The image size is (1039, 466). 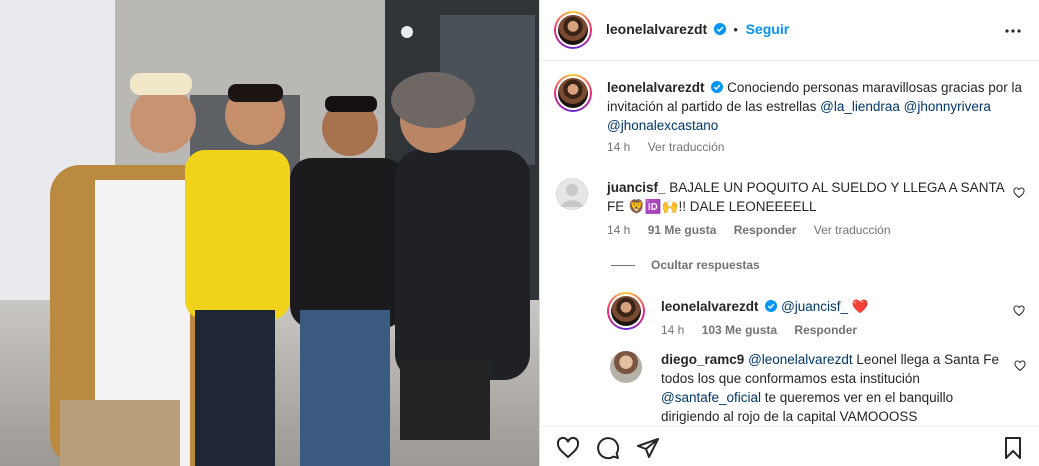 What do you see at coordinates (648, 448) in the screenshot?
I see `share-icon` at bounding box center [648, 448].